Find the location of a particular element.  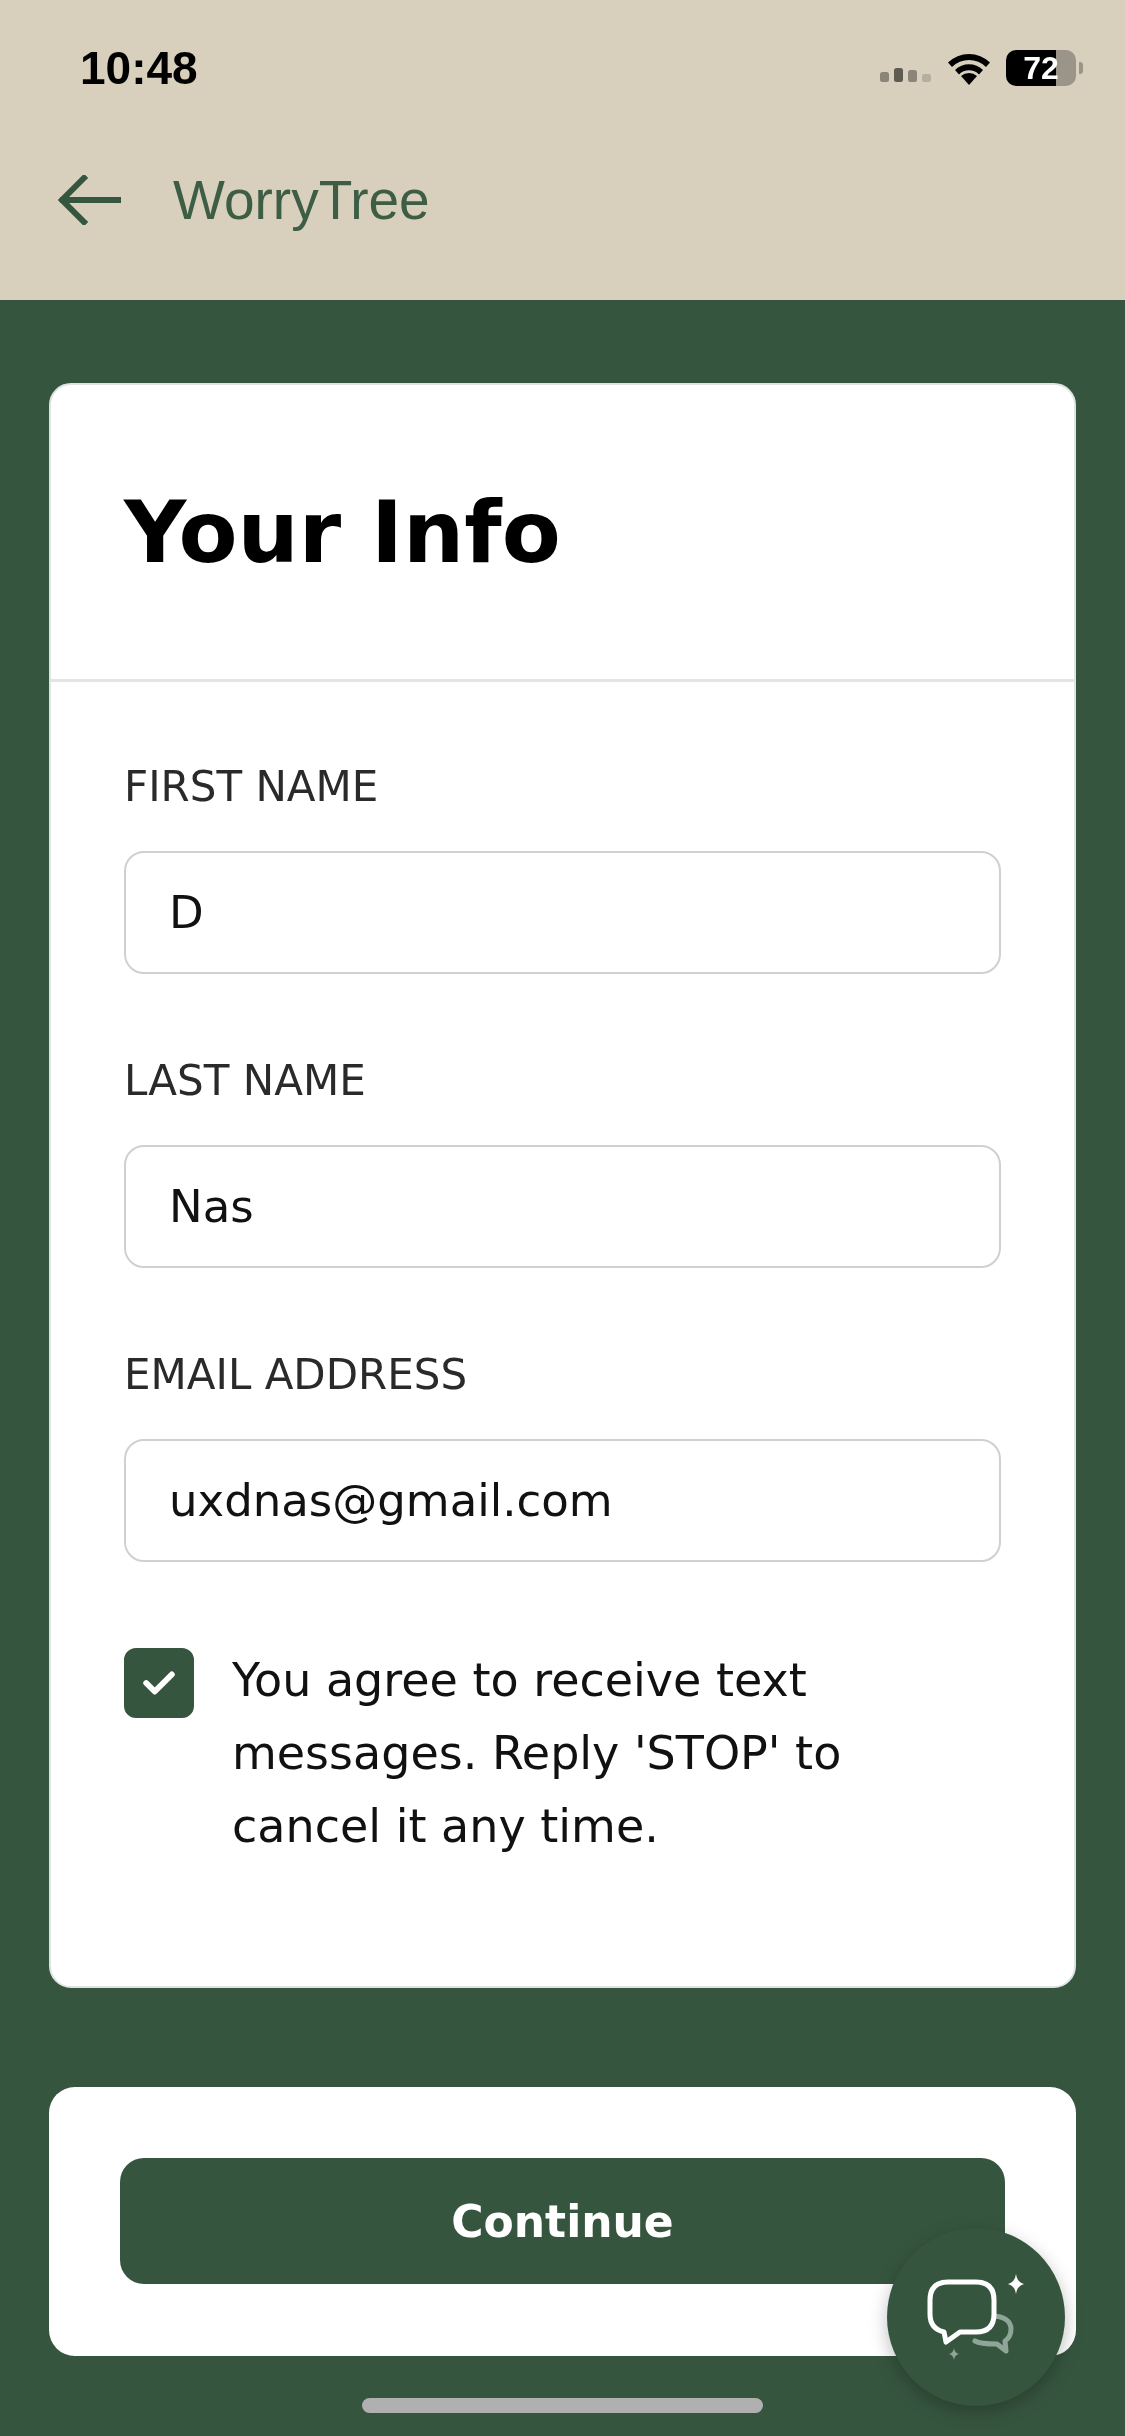

text-input-field: Nas is located at coordinates (562, 1206).